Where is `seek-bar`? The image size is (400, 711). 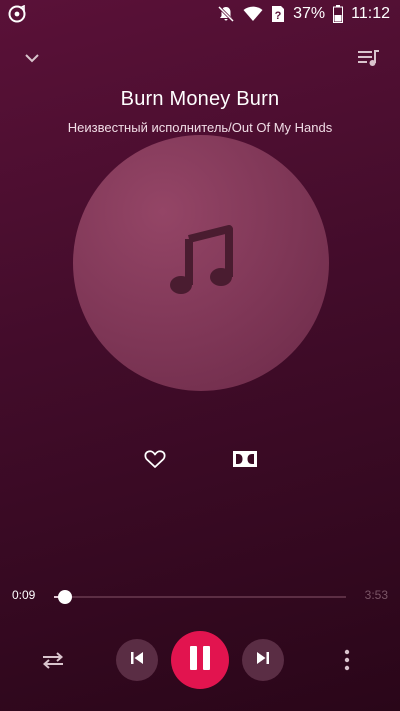 seek-bar is located at coordinates (200, 597).